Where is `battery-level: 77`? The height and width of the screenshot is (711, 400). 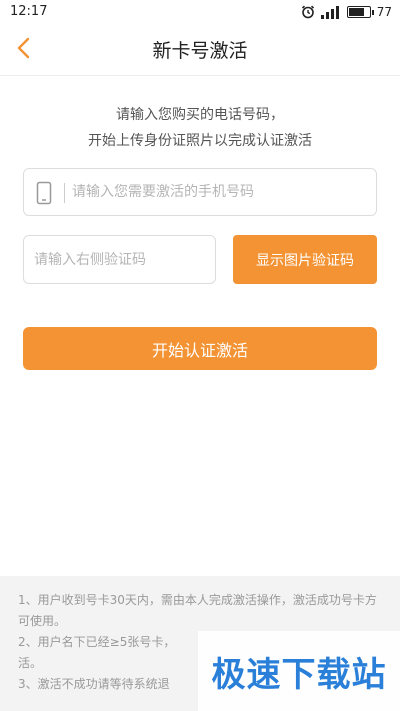 battery-level: 77 is located at coordinates (384, 12).